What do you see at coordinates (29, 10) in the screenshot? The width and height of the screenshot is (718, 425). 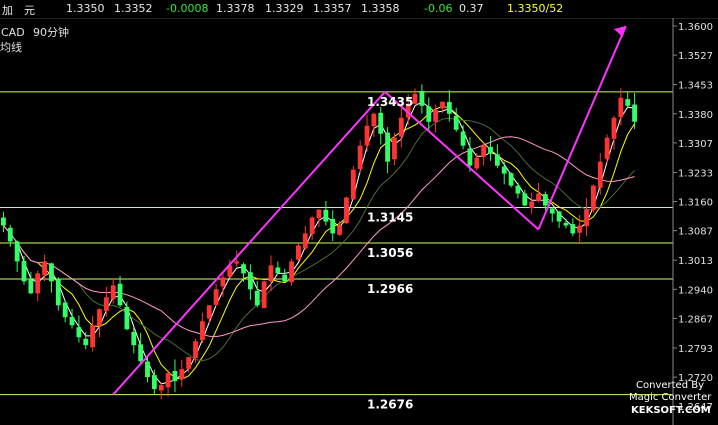 I see `quote-label-2: 元` at bounding box center [29, 10].